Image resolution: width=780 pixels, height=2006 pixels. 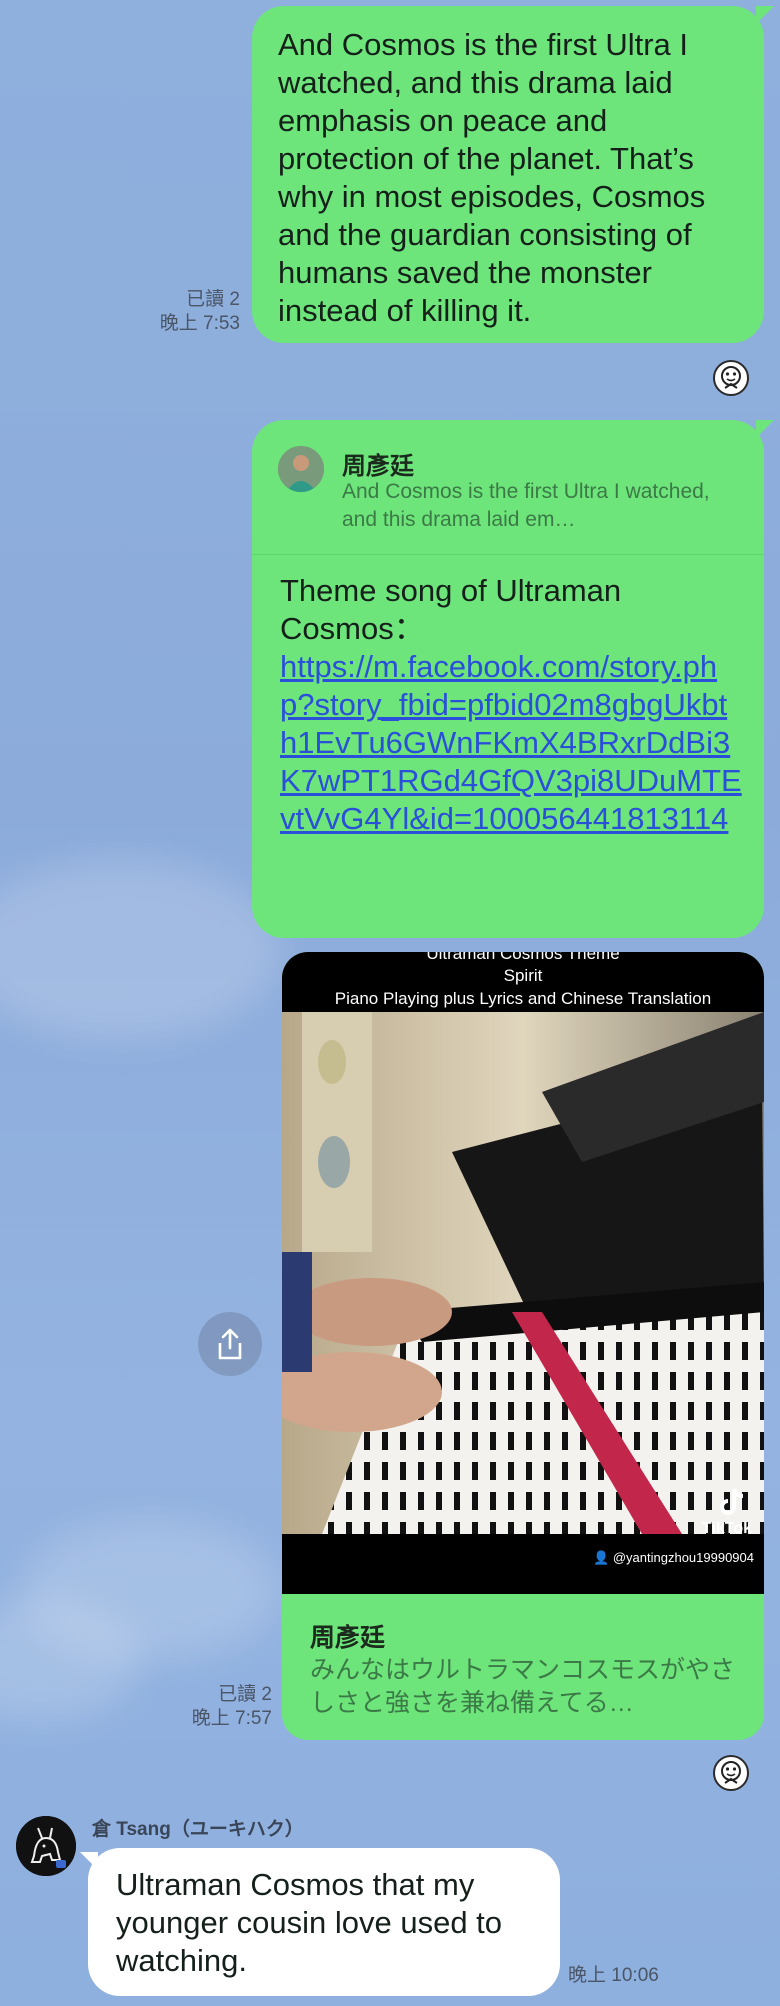 What do you see at coordinates (451, 609) in the screenshot?
I see `message-body-text: Theme song of Ultraman Cosmos：` at bounding box center [451, 609].